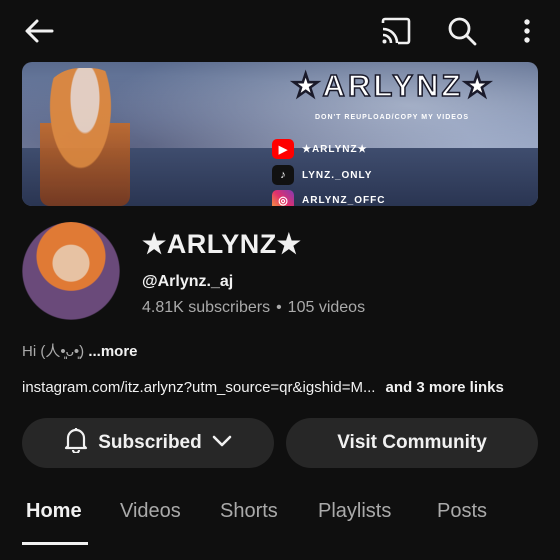  Describe the element at coordinates (280, 516) in the screenshot. I see `channel-tabs: Home Videos Shorts Playlists Posts` at that location.